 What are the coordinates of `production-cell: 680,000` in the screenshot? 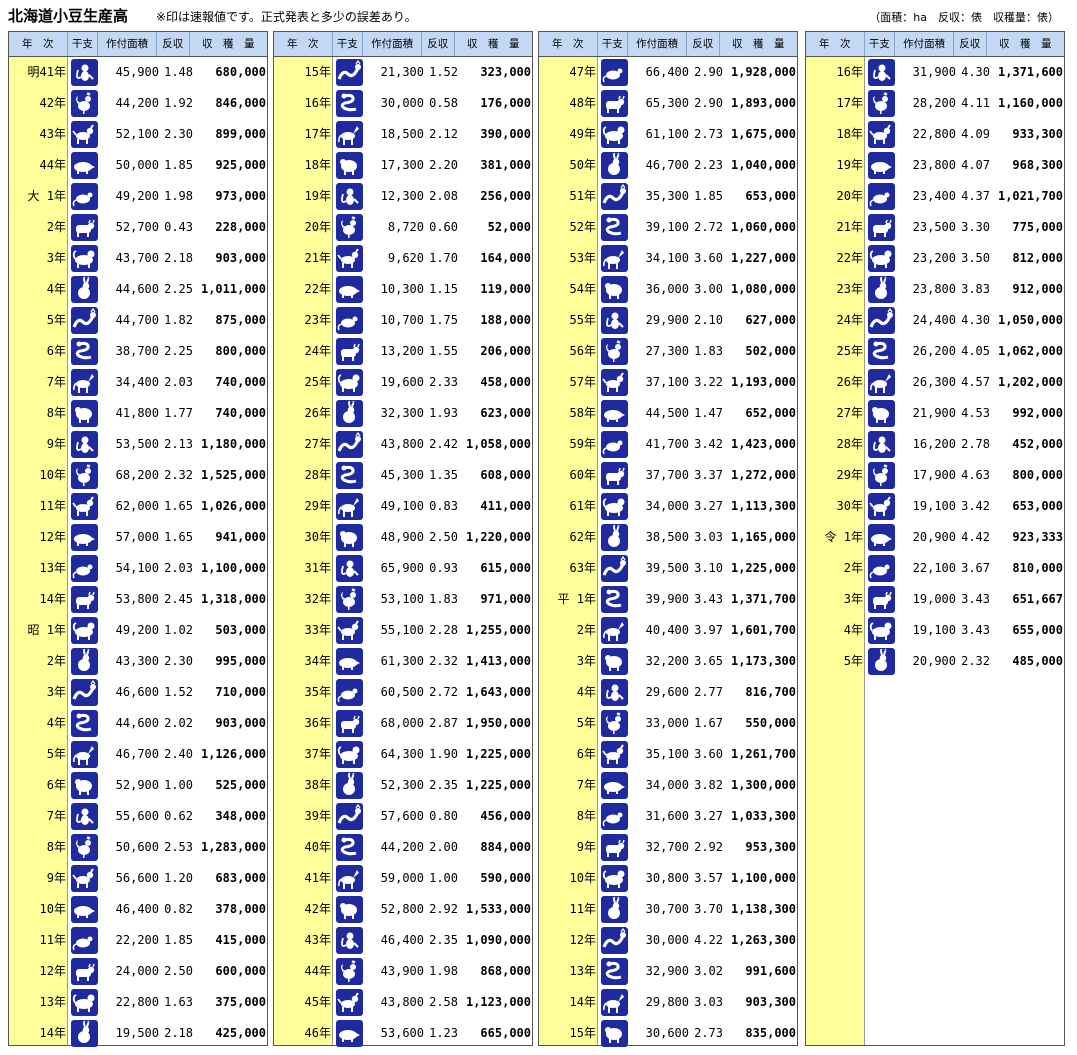 It's located at (240, 72).